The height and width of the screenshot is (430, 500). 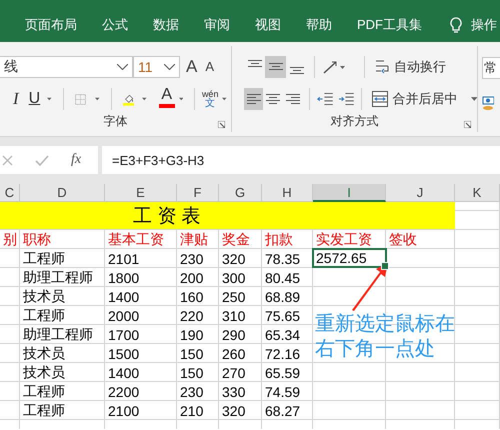 I want to click on text-orientation-icon, so click(x=334, y=66).